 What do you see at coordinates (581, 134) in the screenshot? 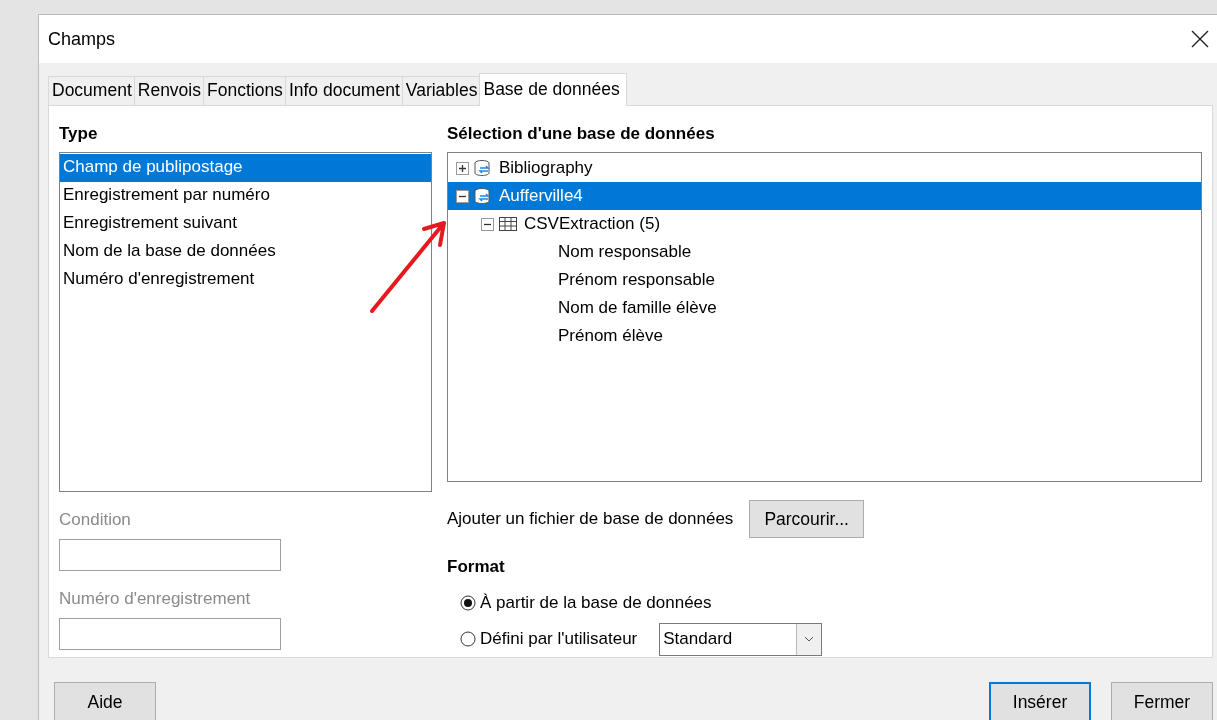
I see `section-heading: Sélection d'une base de données` at bounding box center [581, 134].